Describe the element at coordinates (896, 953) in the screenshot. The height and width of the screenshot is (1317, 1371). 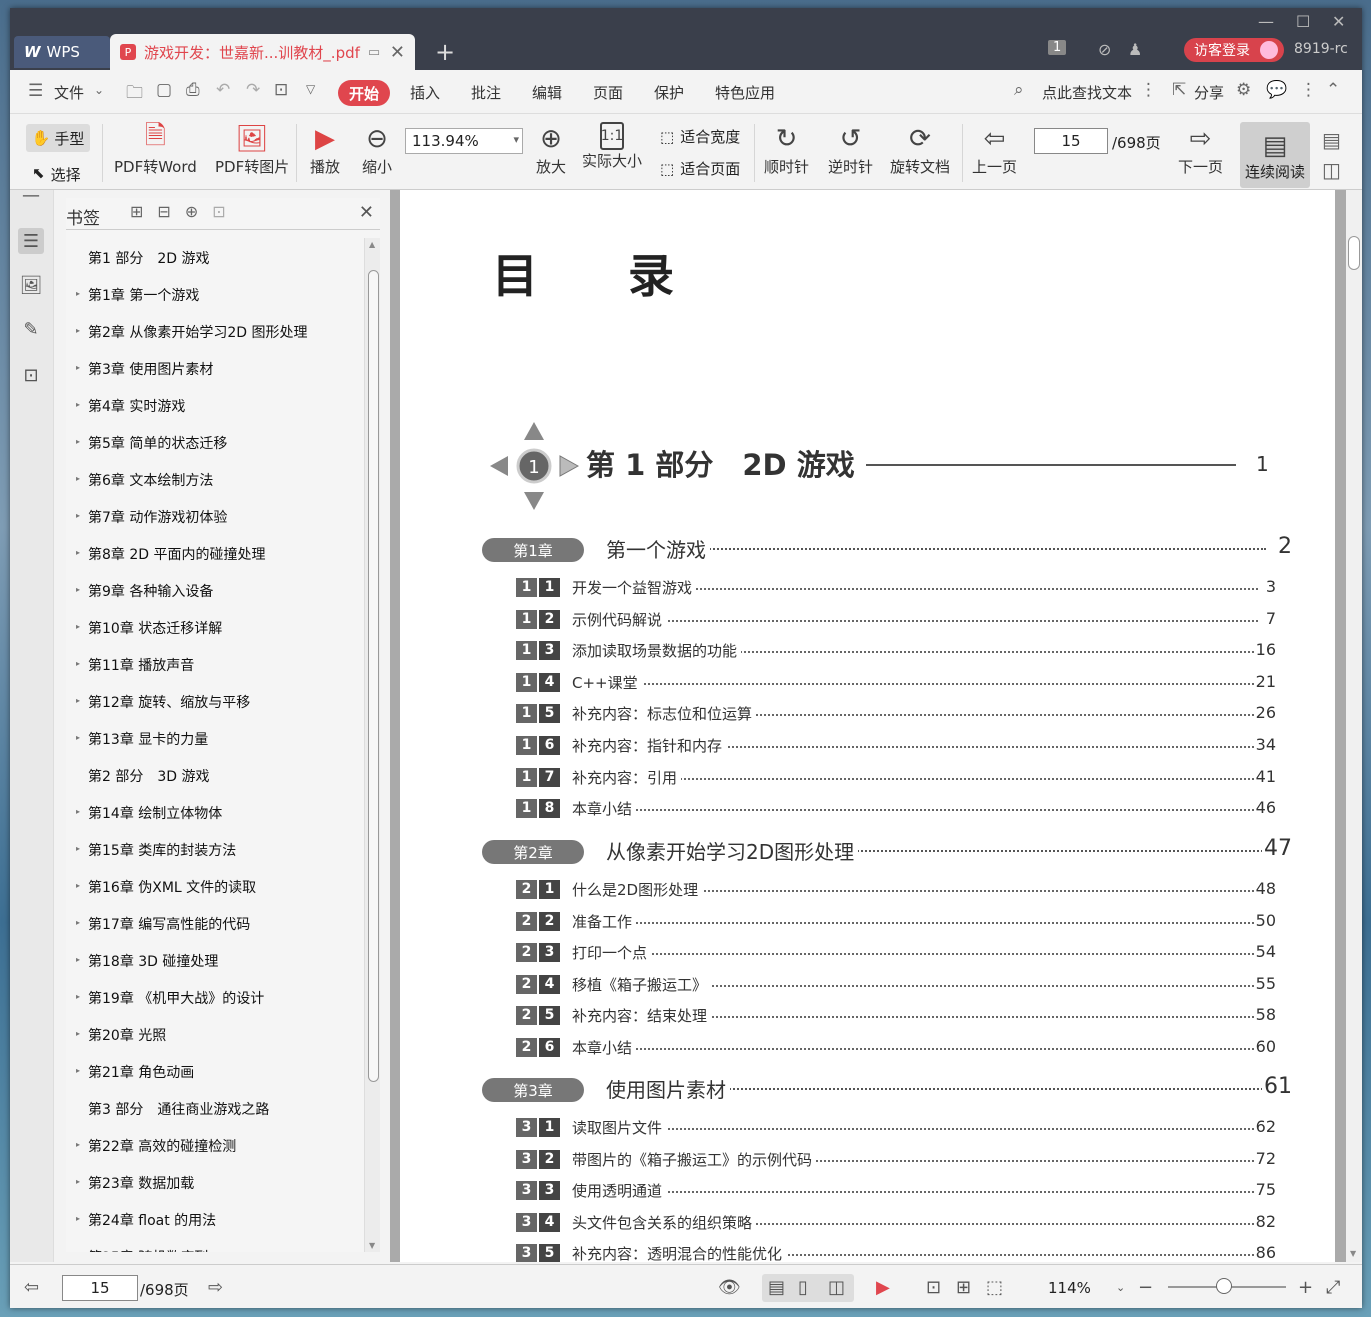
I see `toc-section-row: 2 3 打印一个点 54` at that location.